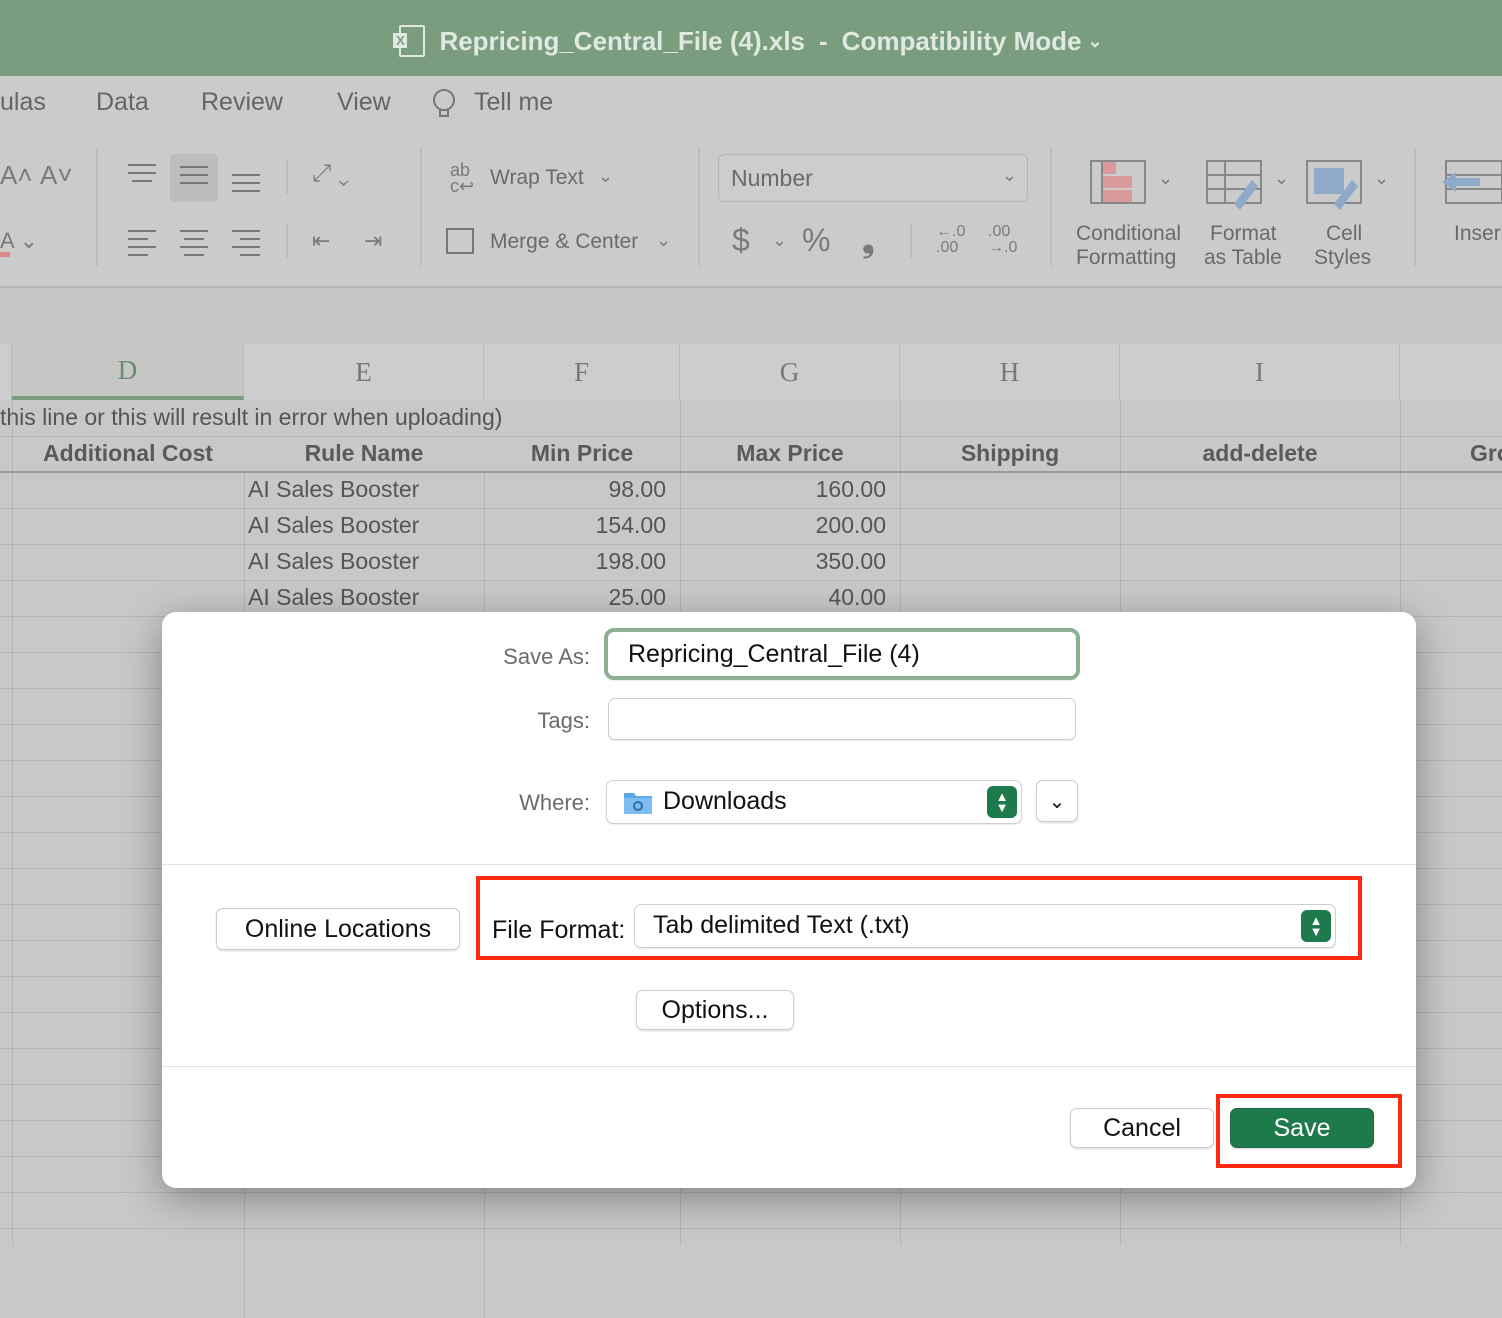 The height and width of the screenshot is (1318, 1502). Describe the element at coordinates (816, 240) in the screenshot. I see `percent-icon: %` at that location.